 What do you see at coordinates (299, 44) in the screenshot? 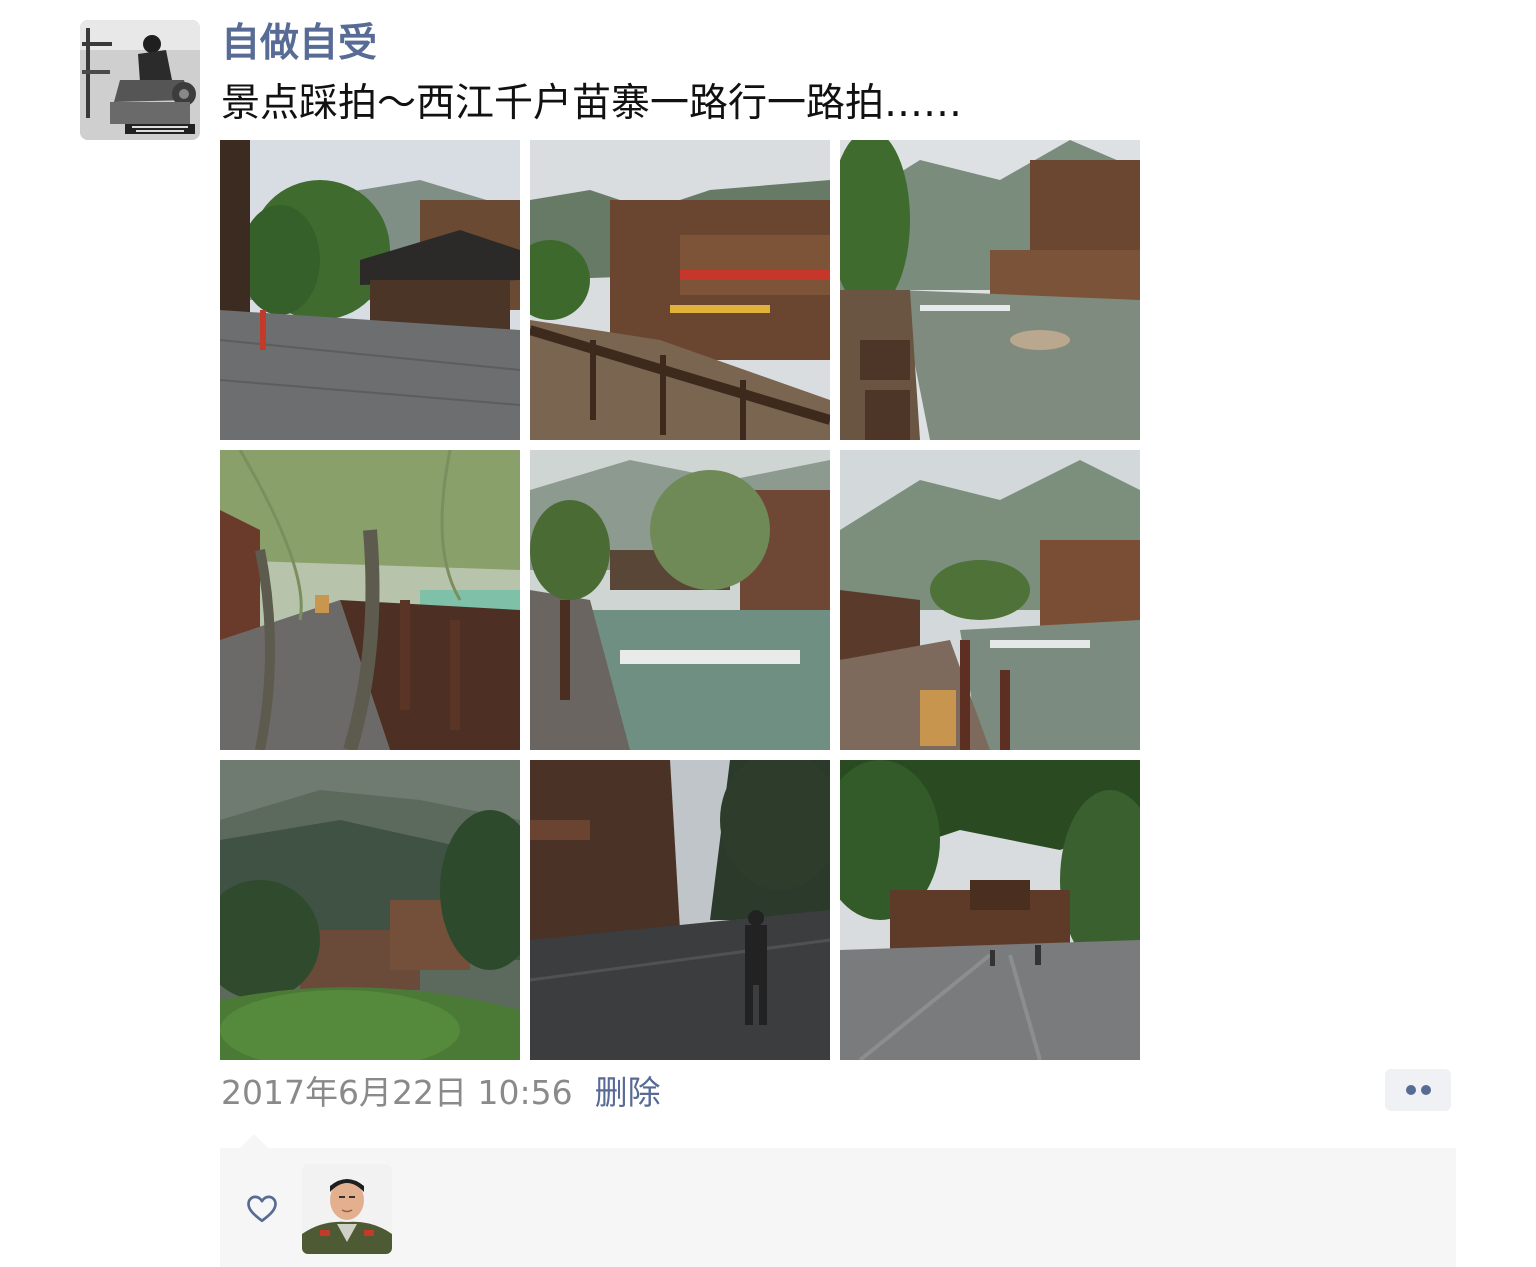
I see `poster-name: 自做自受` at bounding box center [299, 44].